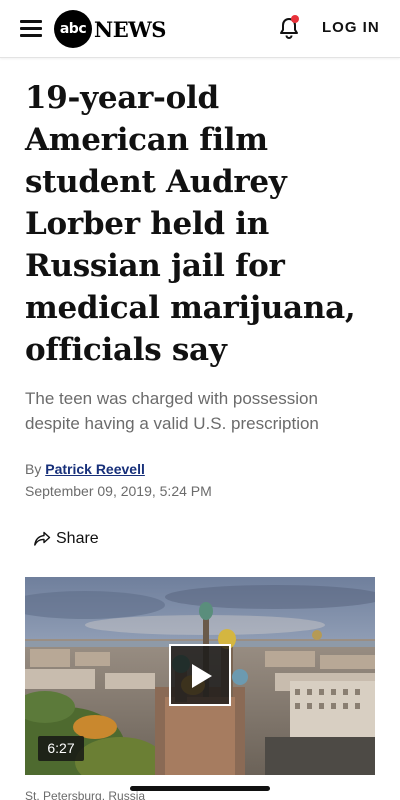  What do you see at coordinates (118, 491) in the screenshot?
I see `publish-date: September 09, 2019, 5:24 PM` at bounding box center [118, 491].